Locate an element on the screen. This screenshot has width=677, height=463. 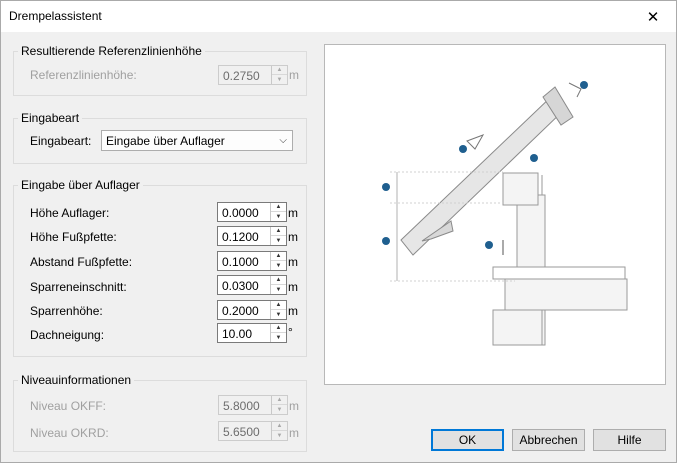
rafter-notch-field: 0.0300 ▲ ▼ is located at coordinates (252, 285).